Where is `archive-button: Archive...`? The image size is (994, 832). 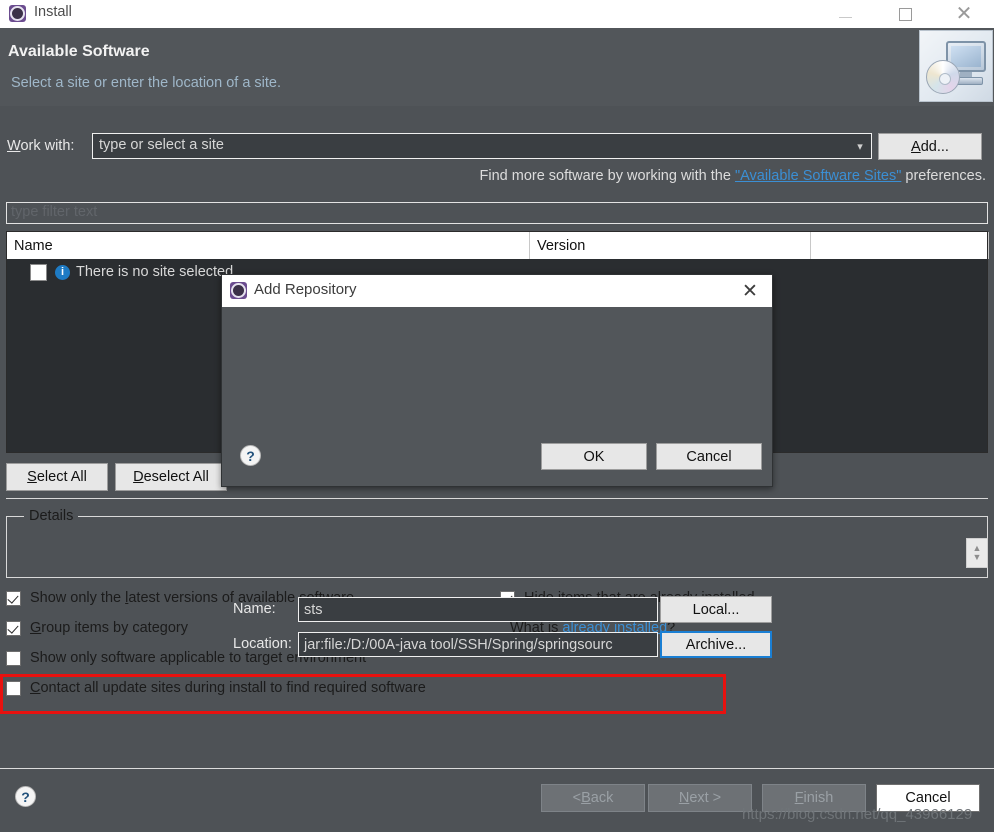 archive-button: Archive... is located at coordinates (716, 644).